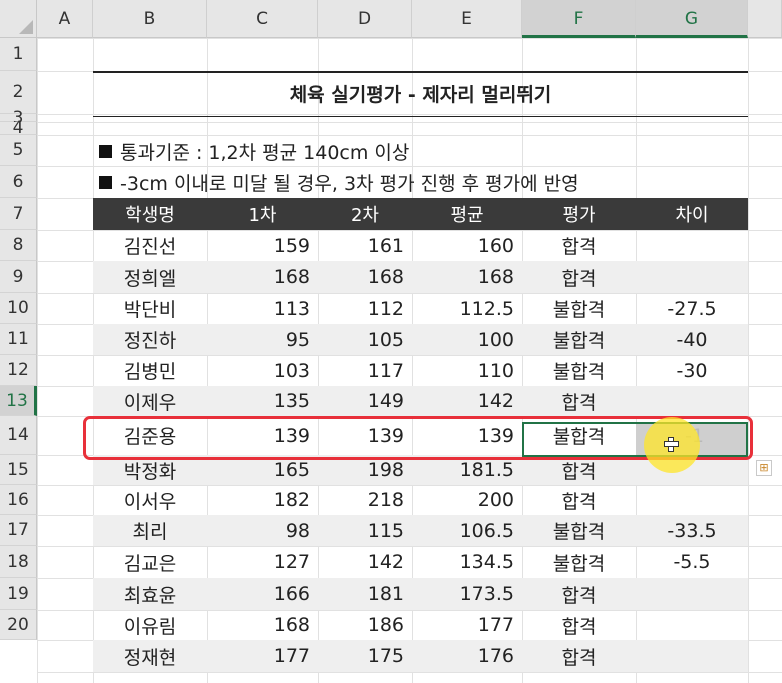  What do you see at coordinates (467, 19) in the screenshot?
I see `column-header-E: E` at bounding box center [467, 19].